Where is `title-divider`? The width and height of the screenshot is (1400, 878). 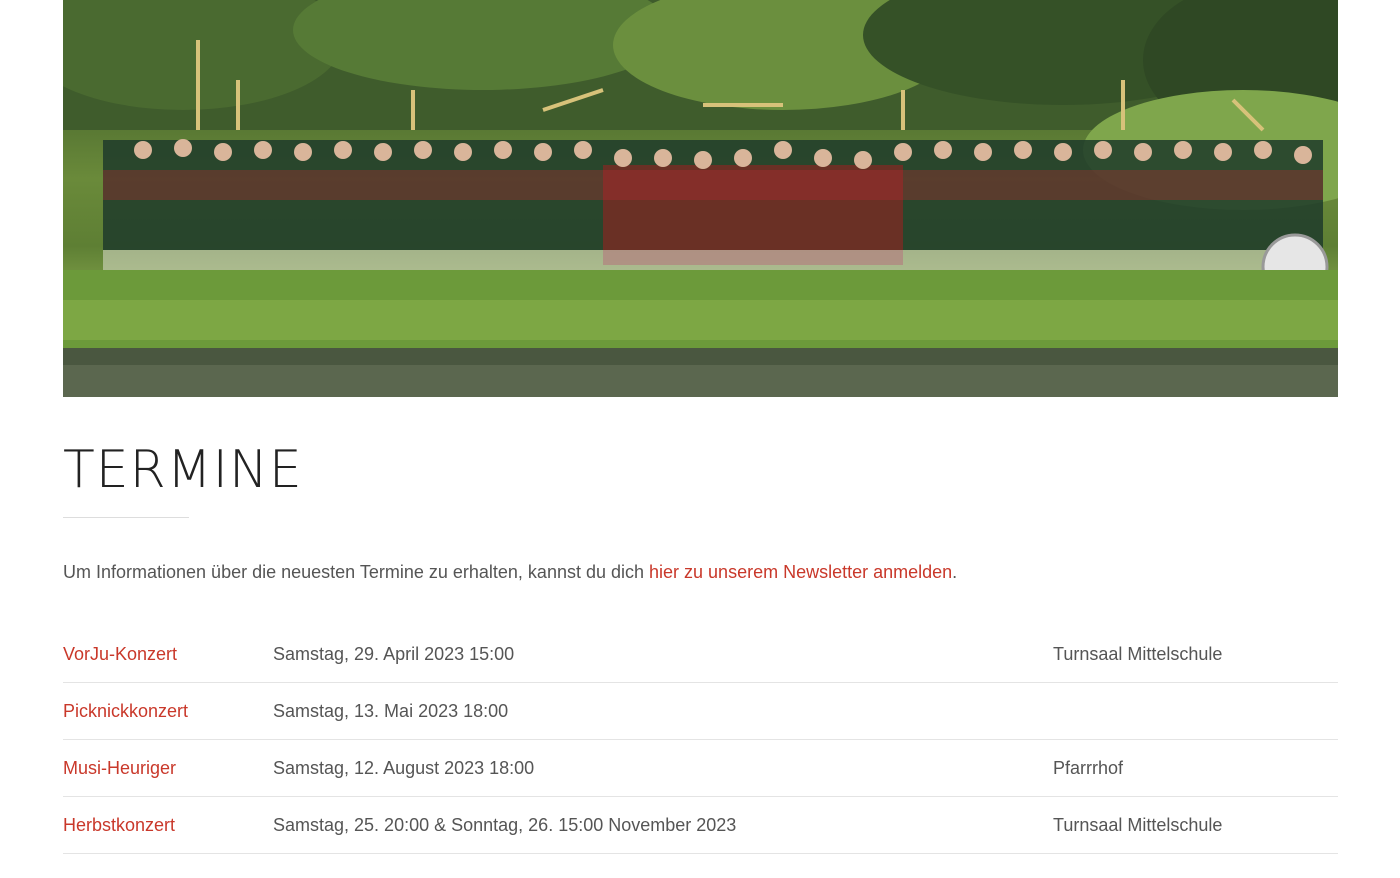 title-divider is located at coordinates (126, 517).